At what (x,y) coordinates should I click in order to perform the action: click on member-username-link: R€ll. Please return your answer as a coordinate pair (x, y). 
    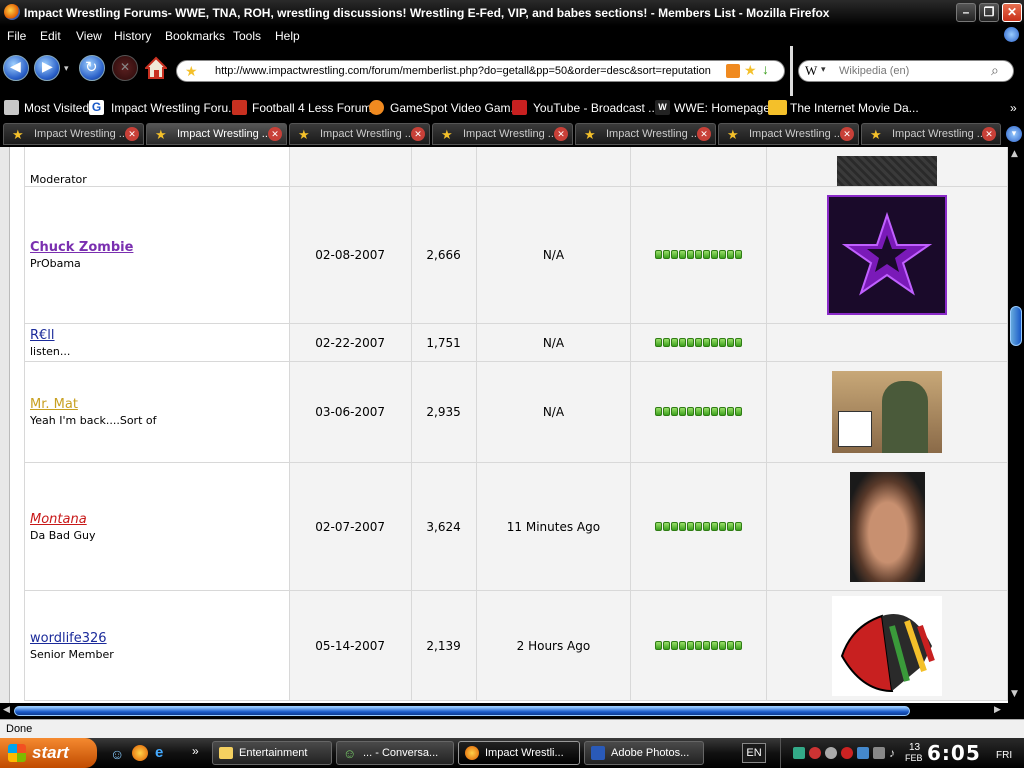
    Looking at the image, I should click on (157, 335).